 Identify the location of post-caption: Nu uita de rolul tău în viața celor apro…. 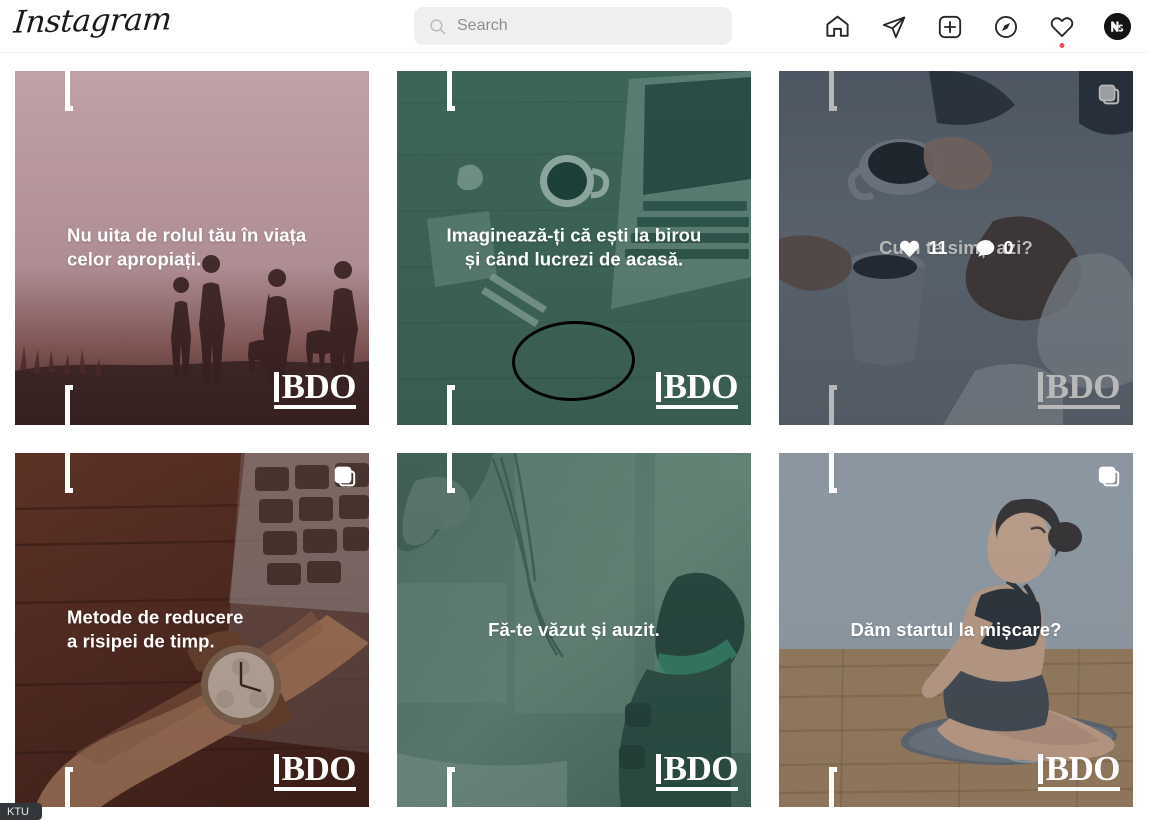
(187, 247).